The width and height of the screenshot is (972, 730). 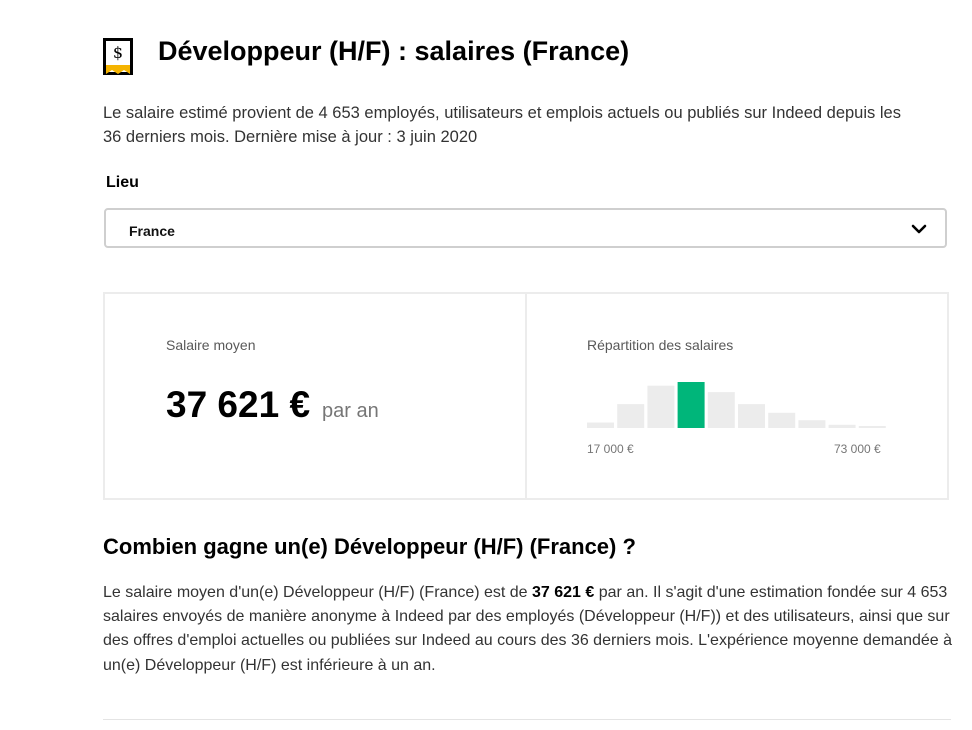 What do you see at coordinates (736, 405) in the screenshot?
I see `salary-histogram` at bounding box center [736, 405].